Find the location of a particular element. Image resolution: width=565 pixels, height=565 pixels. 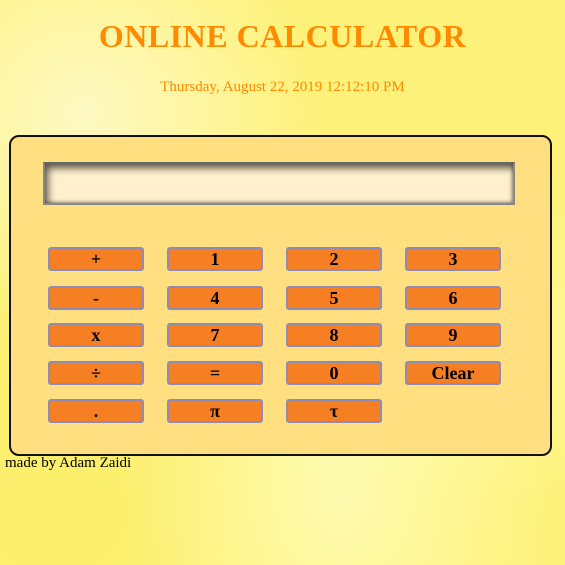

digit-1-button: 1 is located at coordinates (215, 259).